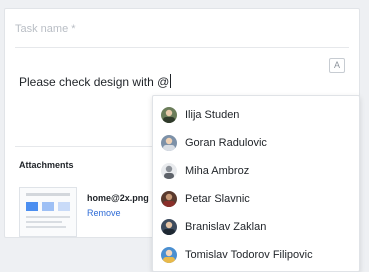 Image resolution: width=369 pixels, height=272 pixels. I want to click on mention-item-miha-ambroz: Miha Ambroz, so click(256, 171).